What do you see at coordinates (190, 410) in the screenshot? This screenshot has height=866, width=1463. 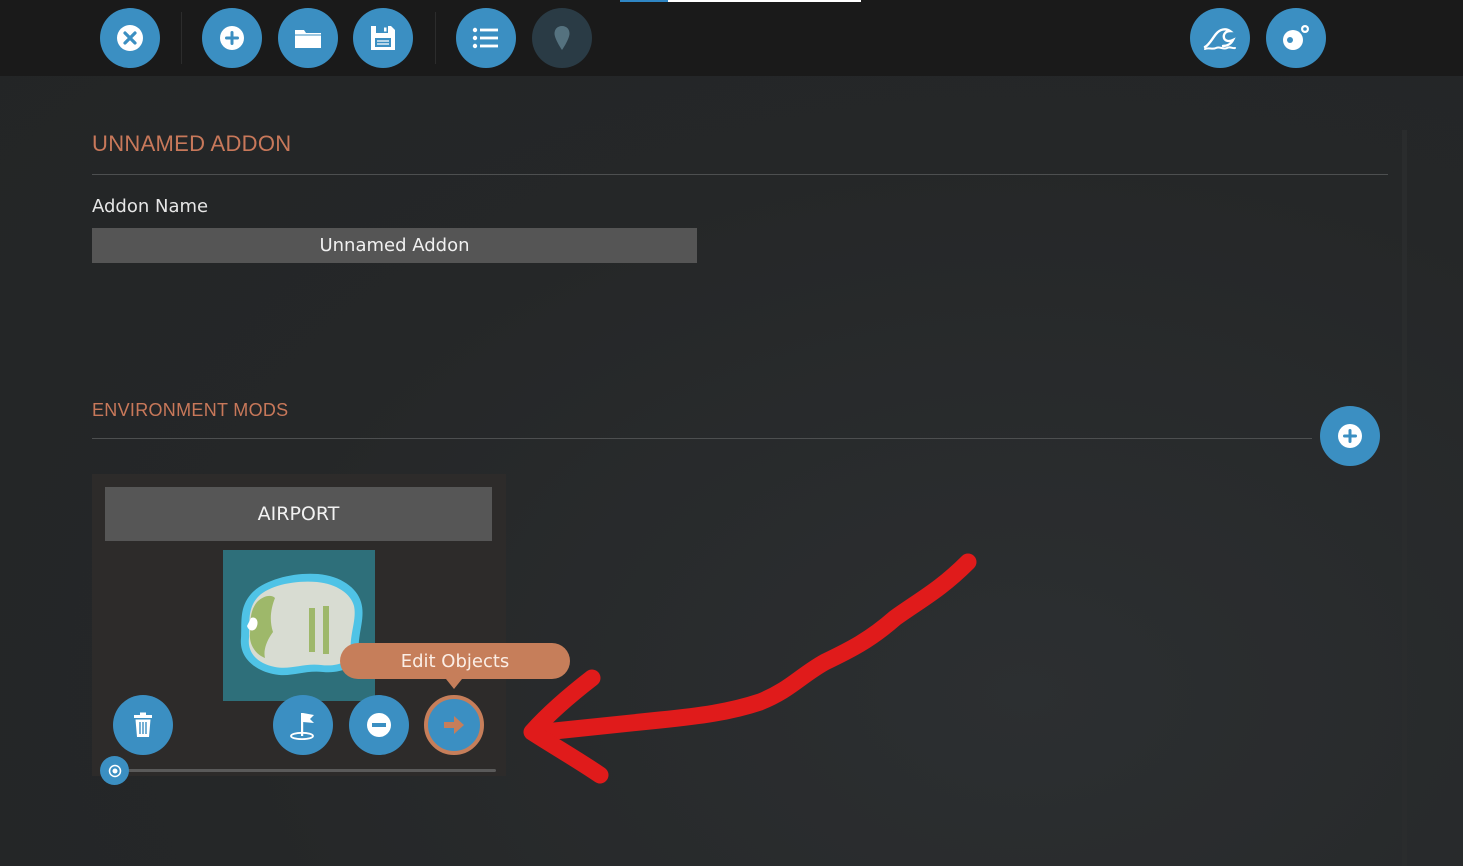 I see `environment-mods-title: ENVIRONMENT MODS` at bounding box center [190, 410].